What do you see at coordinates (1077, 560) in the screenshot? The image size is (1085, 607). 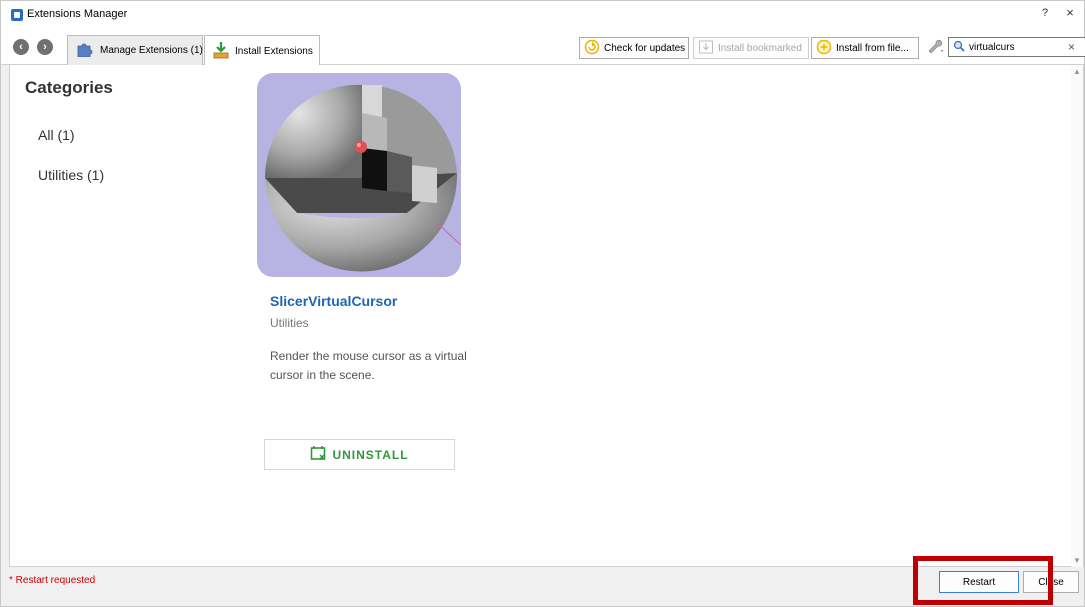 I see `scroll-down-icon: ▼` at bounding box center [1077, 560].